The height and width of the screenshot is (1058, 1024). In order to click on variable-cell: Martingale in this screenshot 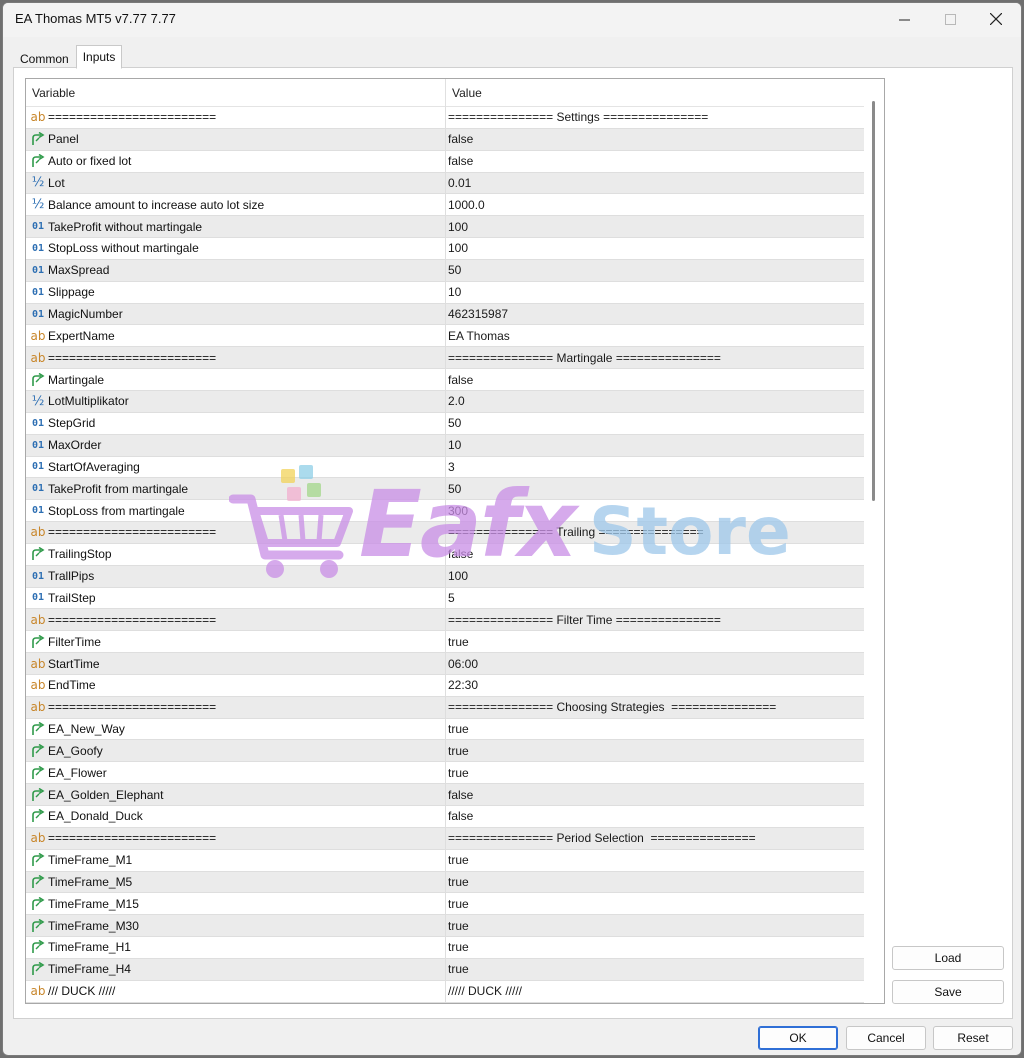, I will do `click(236, 379)`.